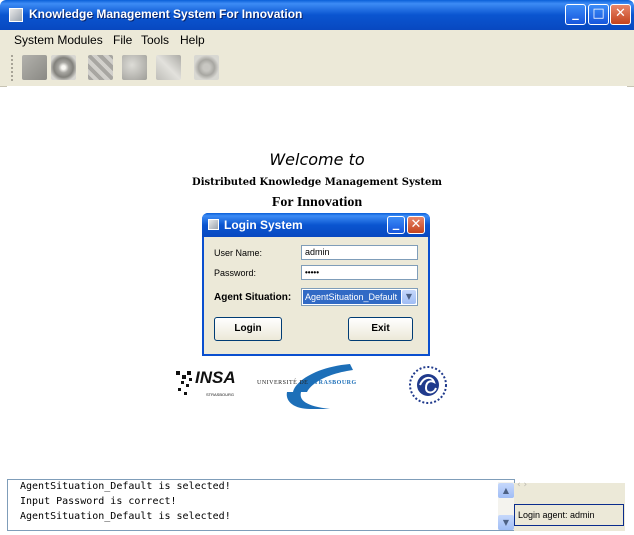  Describe the element at coordinates (100, 67) in the screenshot. I see `grid-icon` at that location.